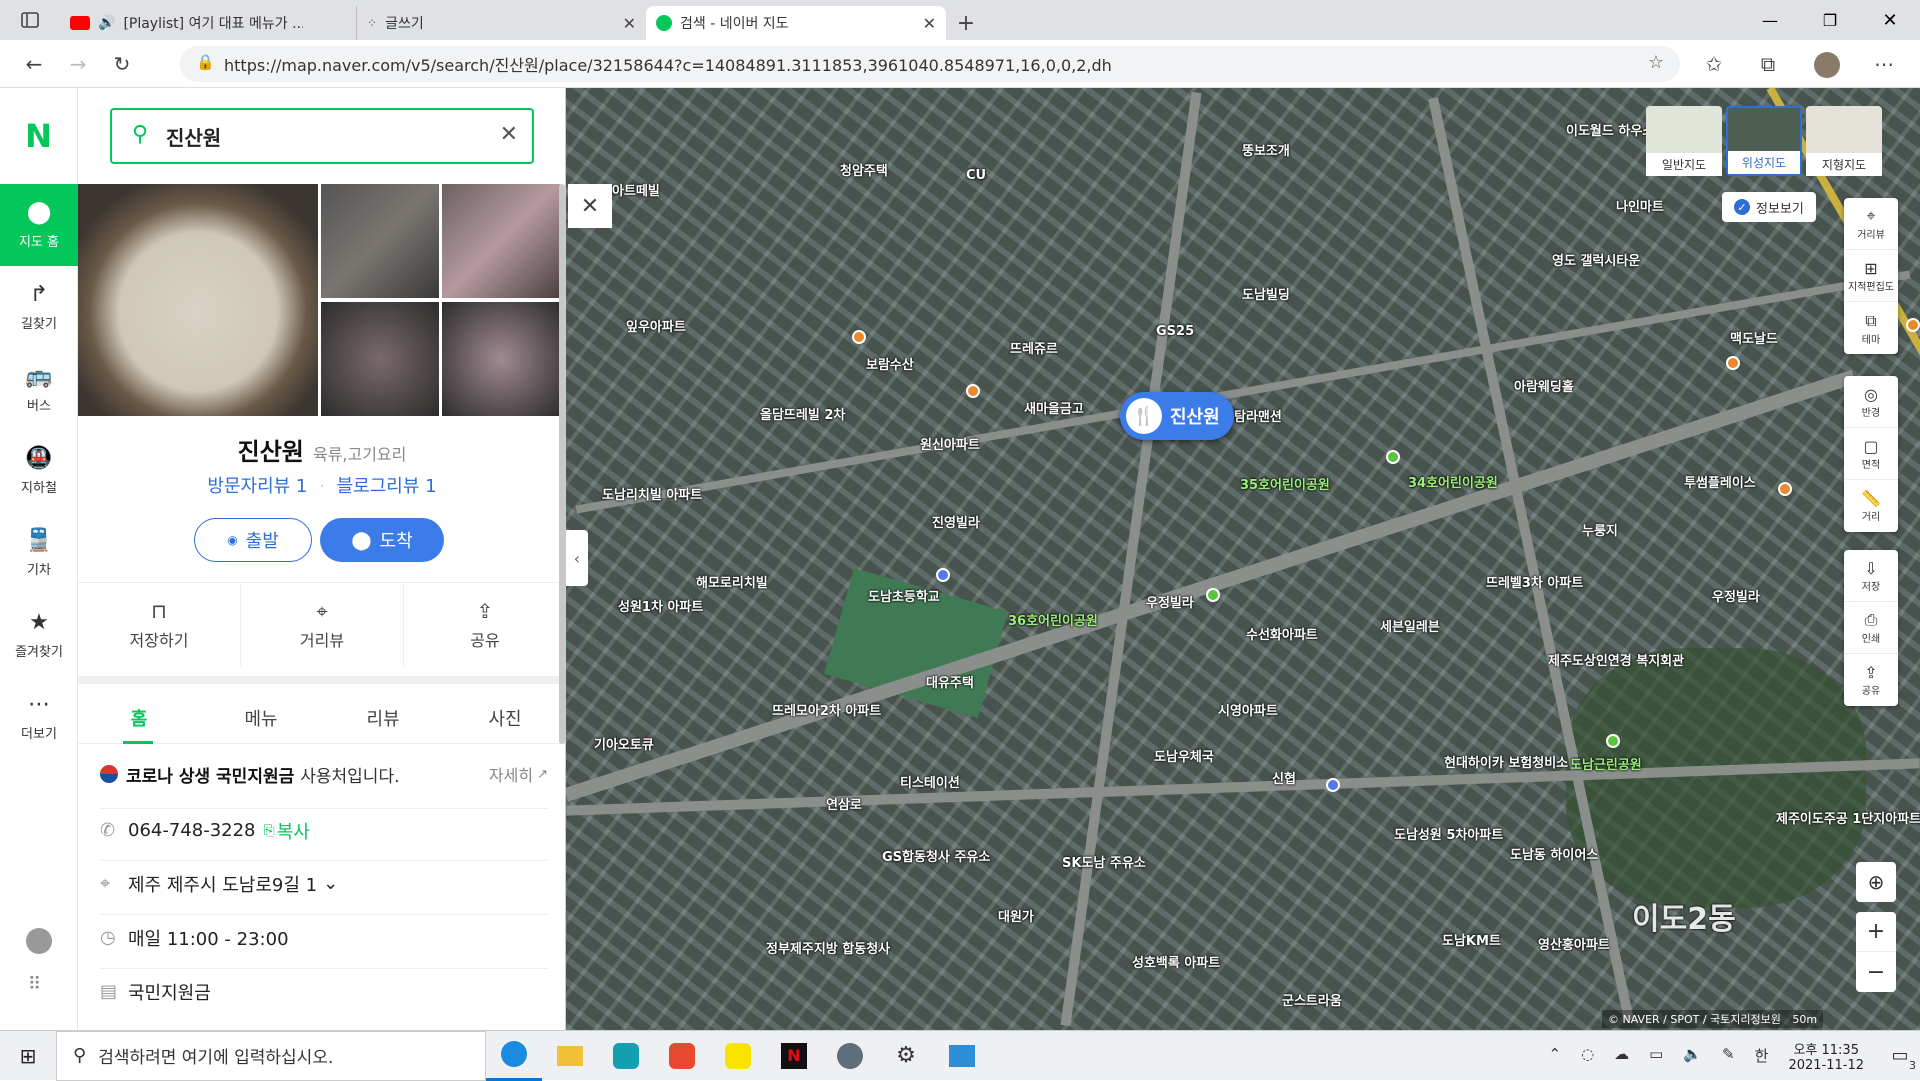 The width and height of the screenshot is (1920, 1081). What do you see at coordinates (826, 709) in the screenshot?
I see `map-label: 뜨레모아2차 아파트` at bounding box center [826, 709].